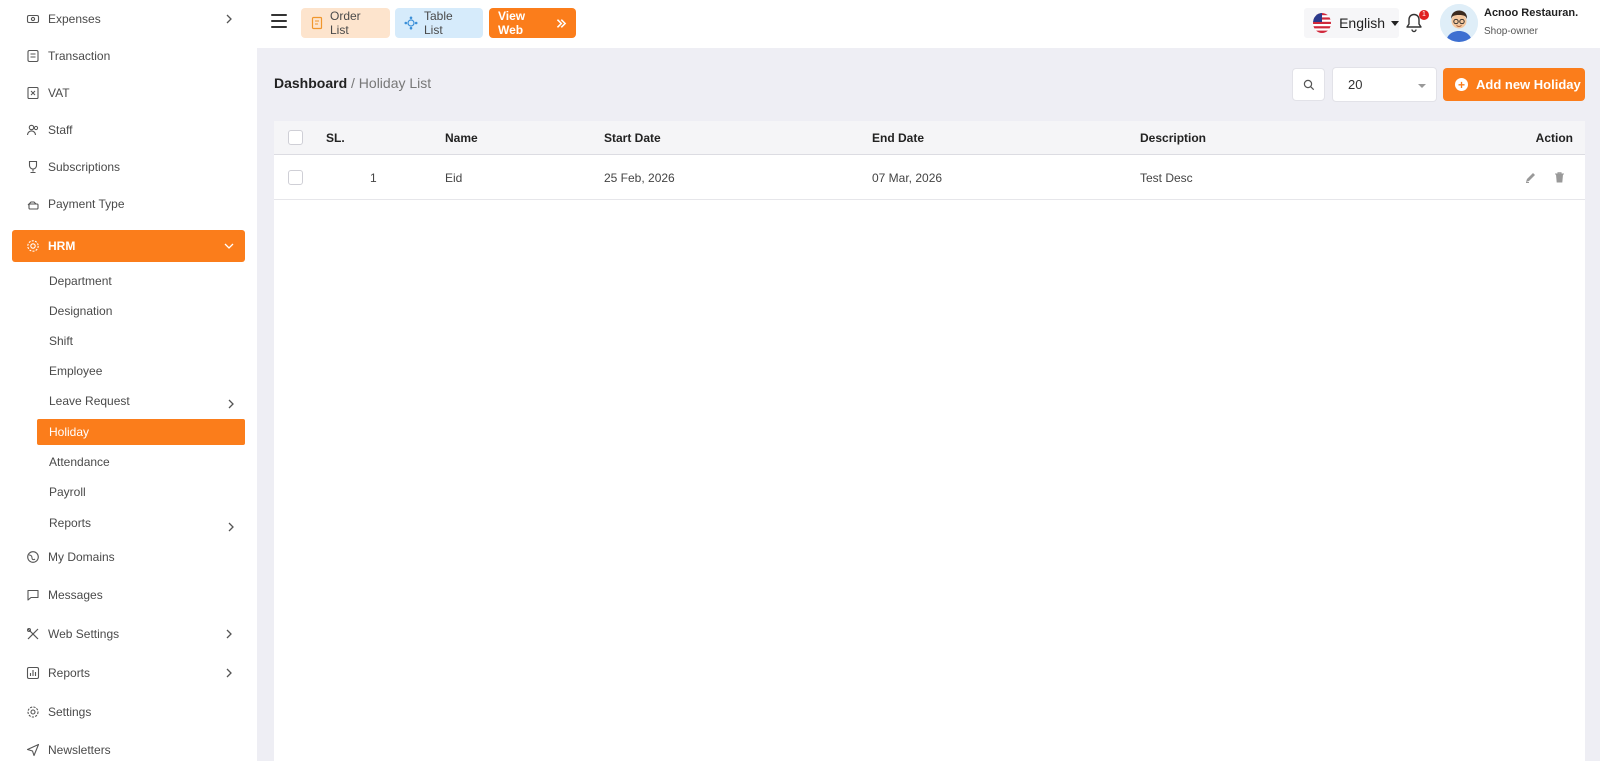  What do you see at coordinates (335, 137) in the screenshot?
I see `col-sl: SL.` at bounding box center [335, 137].